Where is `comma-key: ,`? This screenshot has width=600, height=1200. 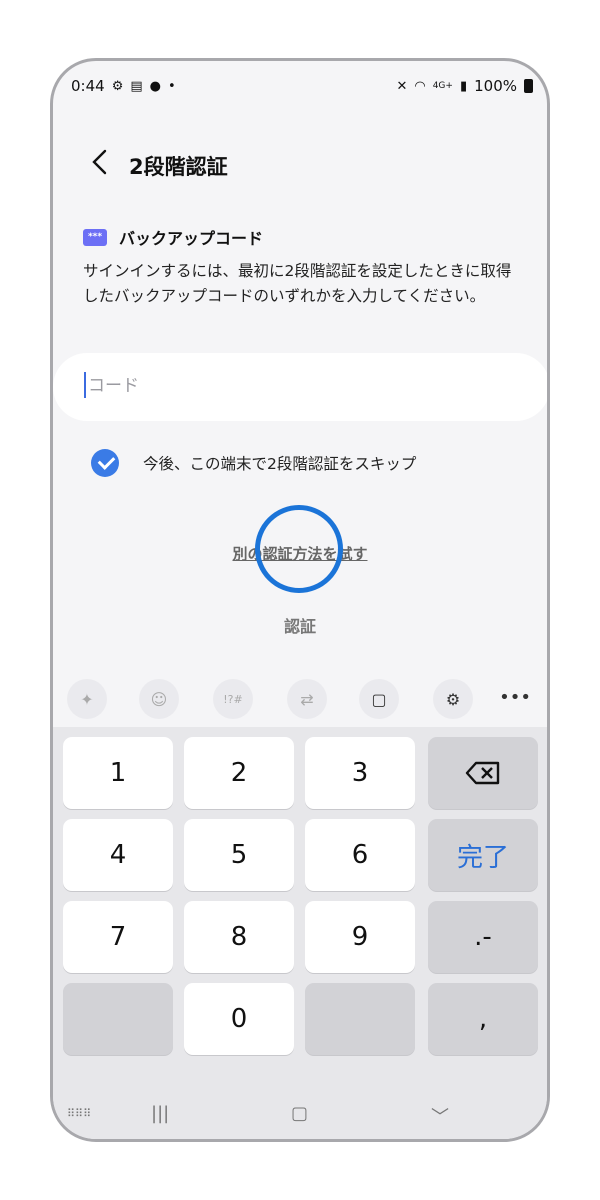 comma-key: , is located at coordinates (483, 1019).